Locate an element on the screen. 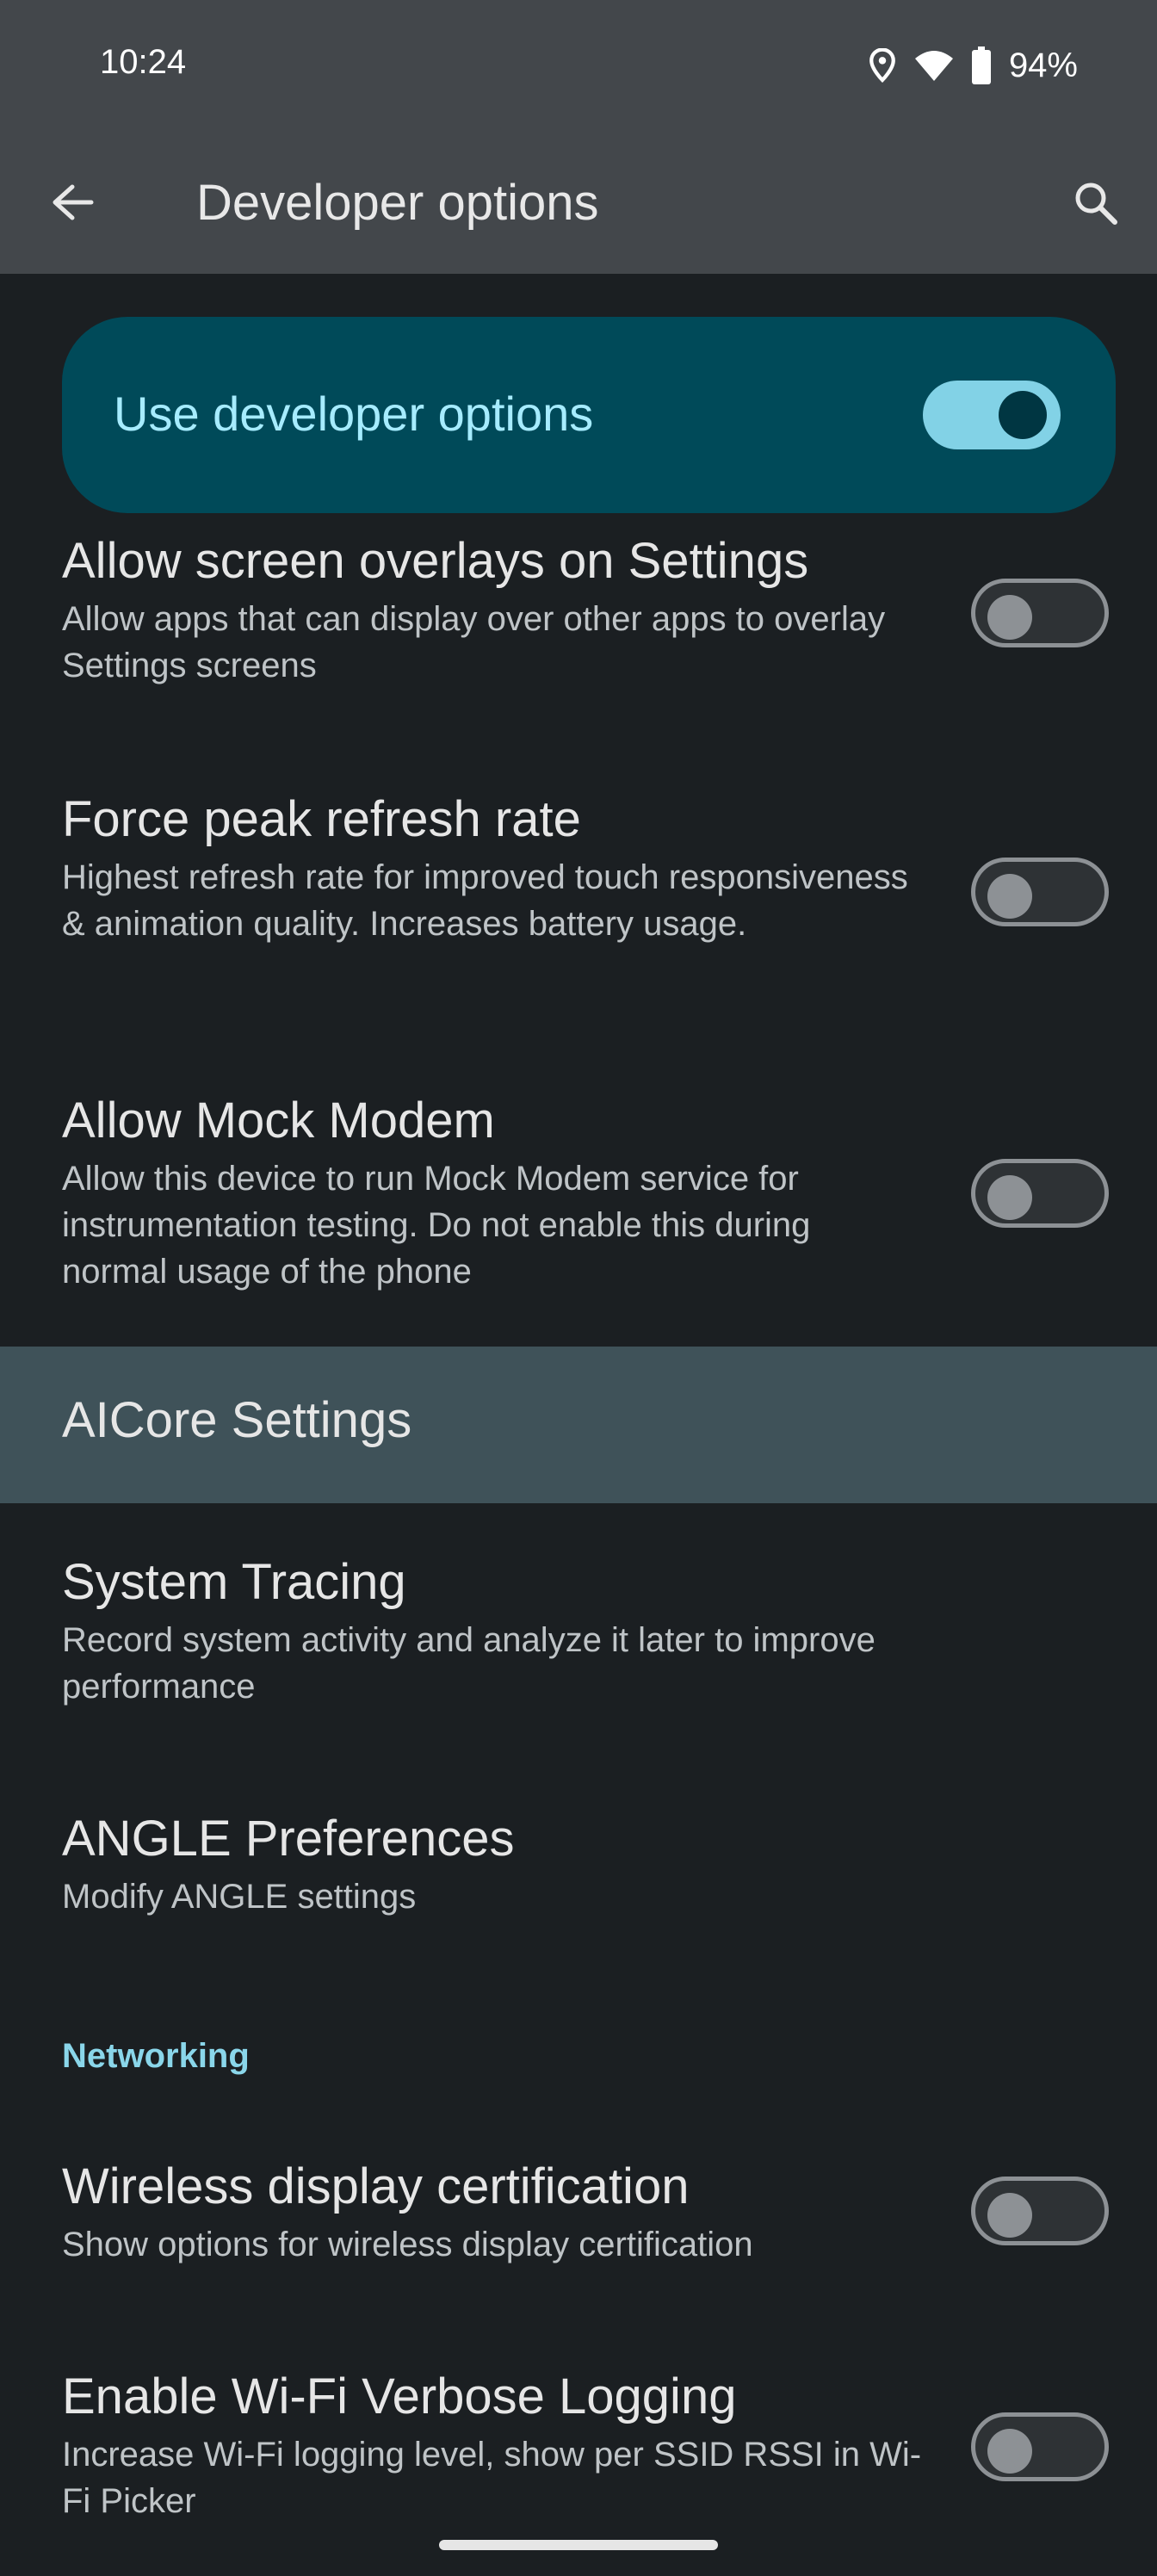 The width and height of the screenshot is (1157, 2576). wireless-display-certification-toggle is located at coordinates (1040, 2211).